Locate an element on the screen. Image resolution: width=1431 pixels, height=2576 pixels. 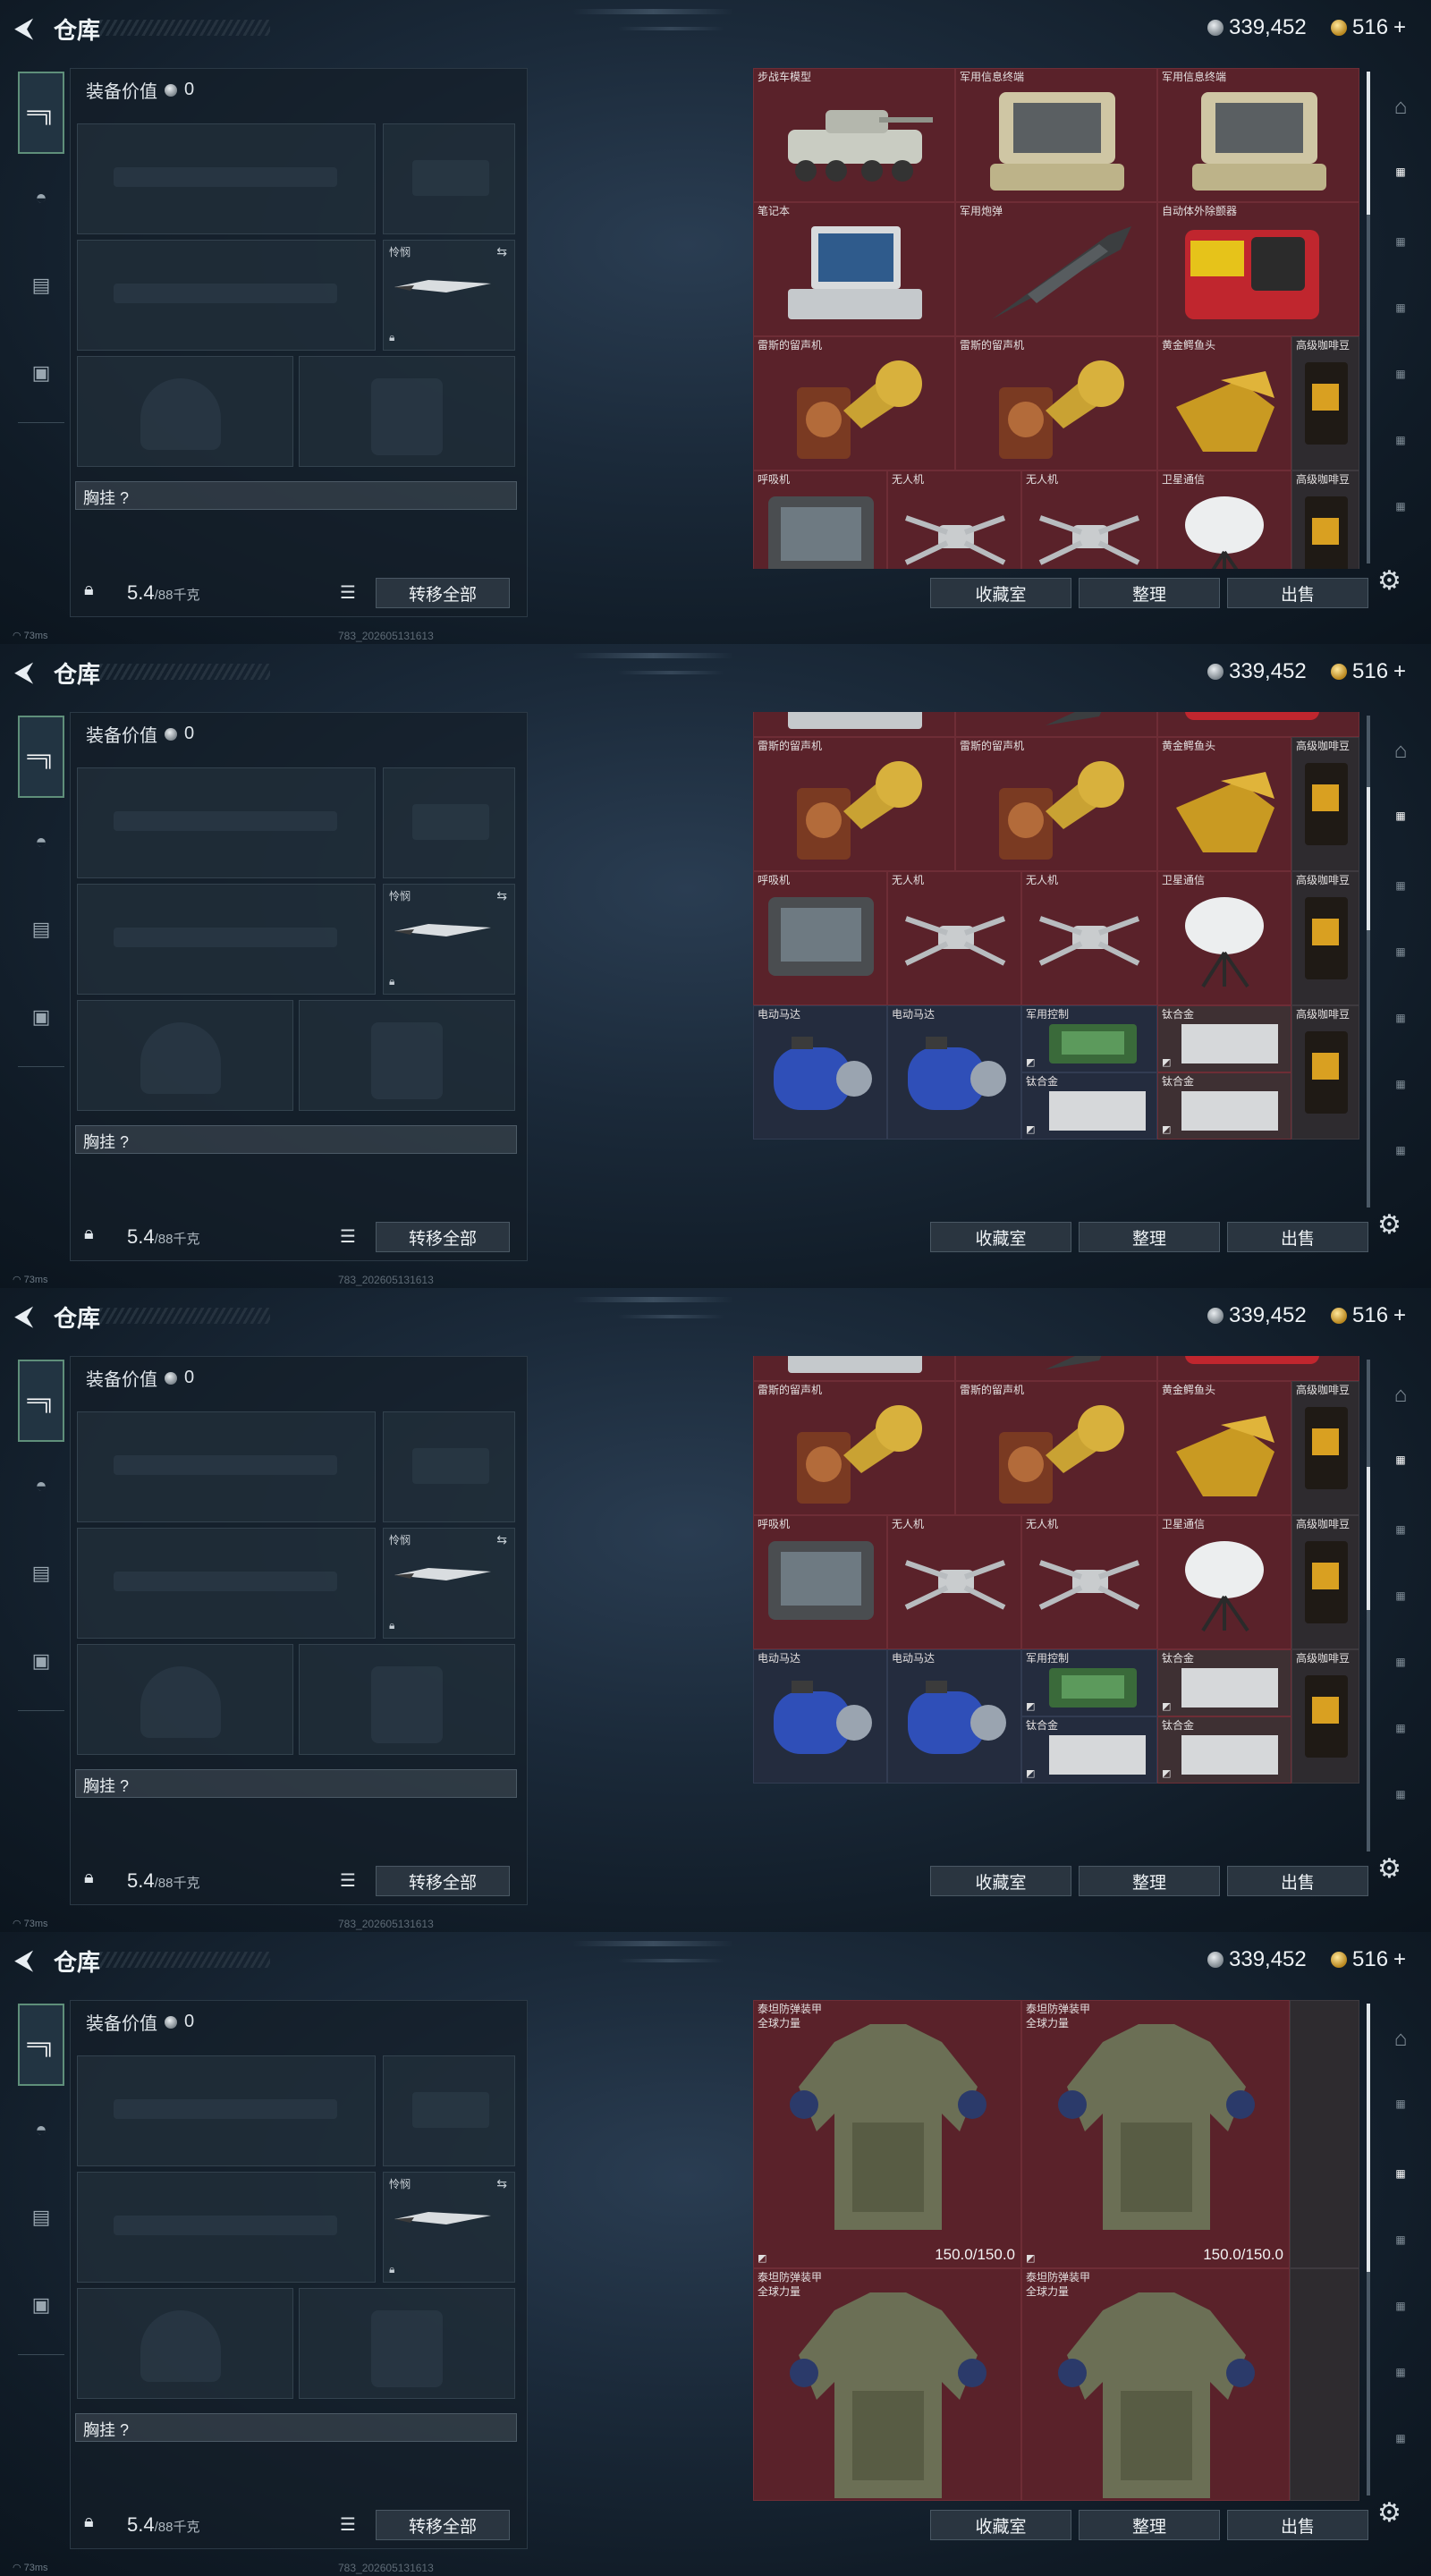
helmet-slot is located at coordinates (185, 1699).